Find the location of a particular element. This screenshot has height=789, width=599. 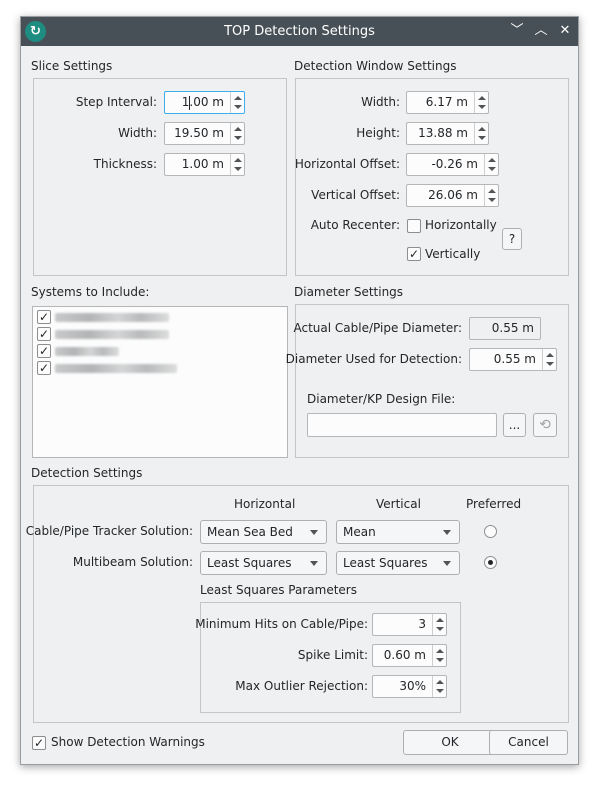

slice-width-value: 19.50 m is located at coordinates (199, 133).